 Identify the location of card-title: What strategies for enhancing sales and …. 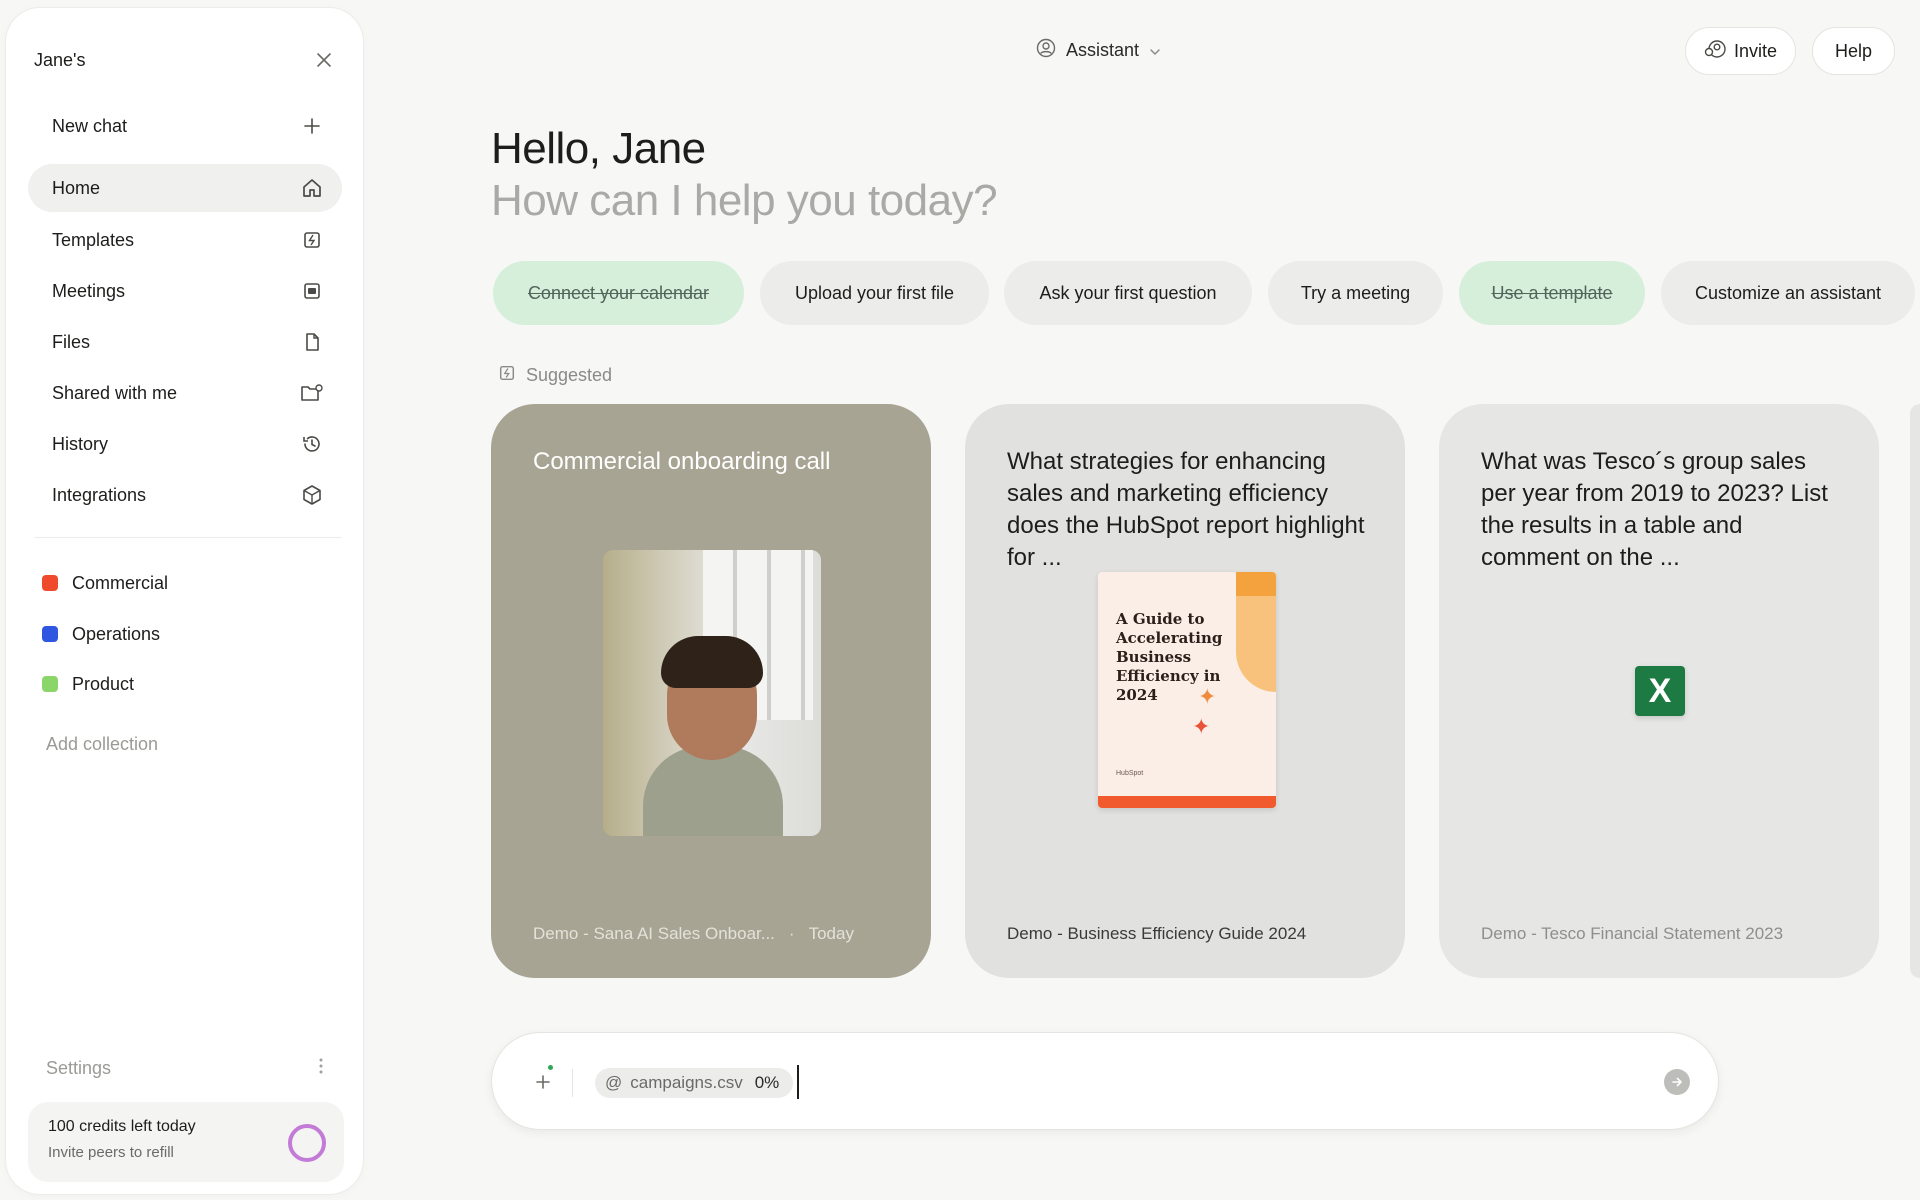
(1186, 509).